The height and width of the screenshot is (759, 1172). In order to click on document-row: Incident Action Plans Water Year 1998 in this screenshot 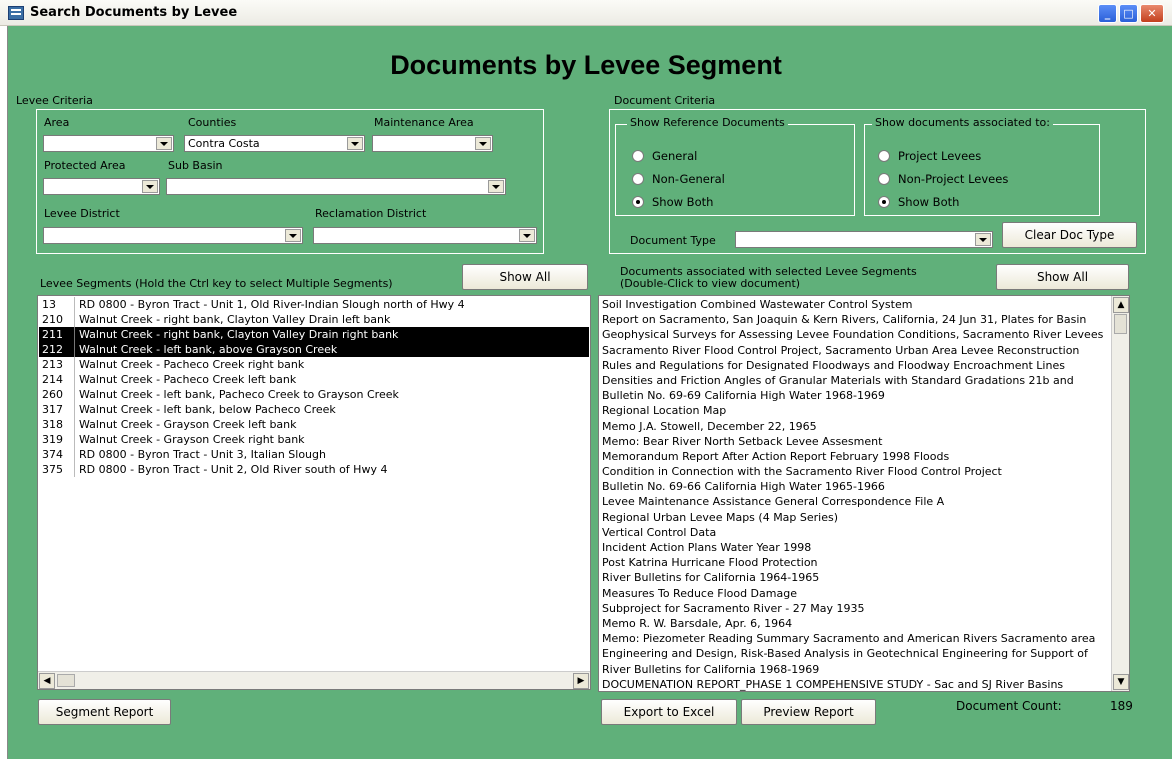, I will do `click(856, 547)`.